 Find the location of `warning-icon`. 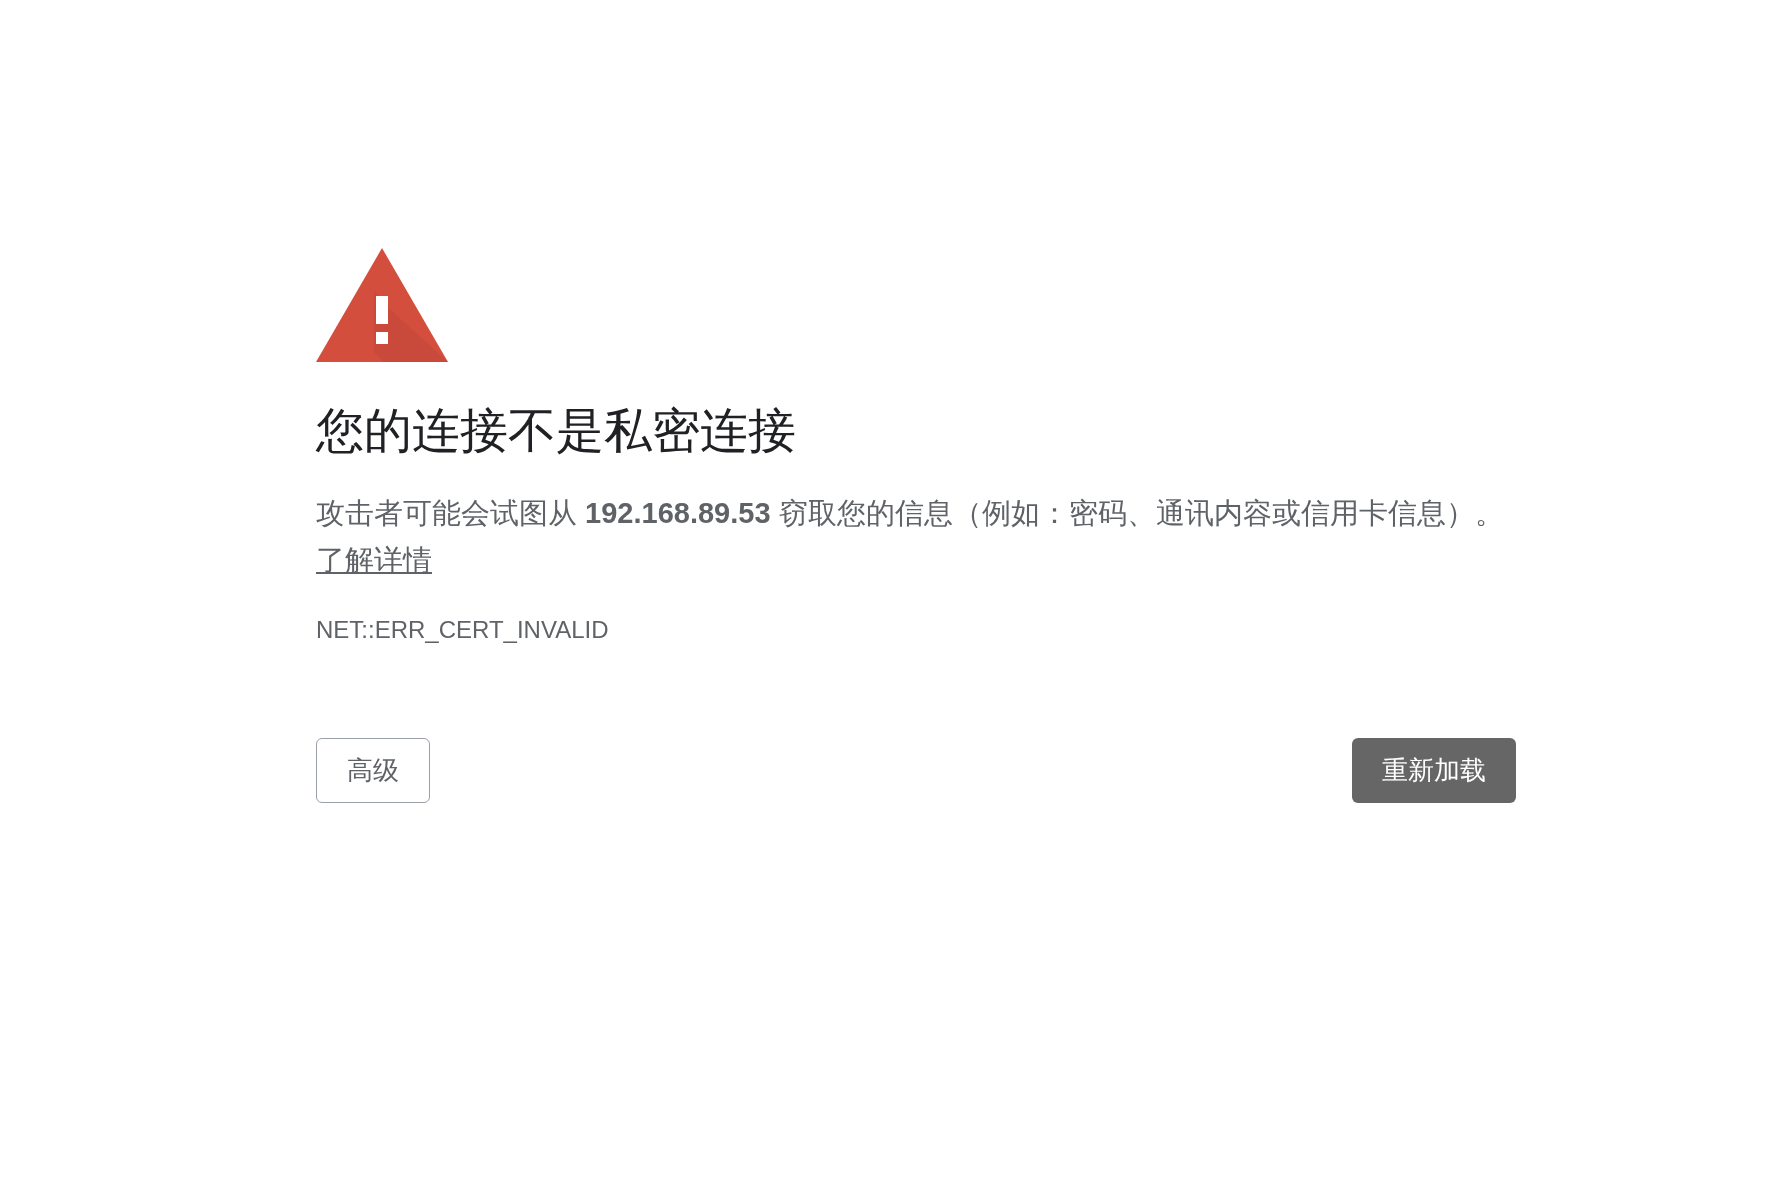

warning-icon is located at coordinates (382, 305).